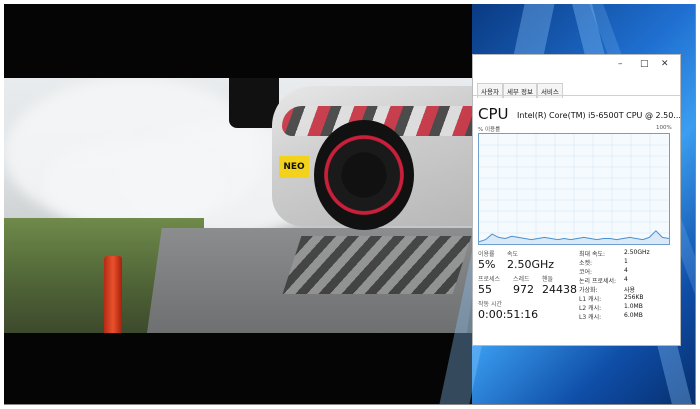  Describe the element at coordinates (508, 314) in the screenshot. I see `uptime-value: 0:00:51:16` at that location.